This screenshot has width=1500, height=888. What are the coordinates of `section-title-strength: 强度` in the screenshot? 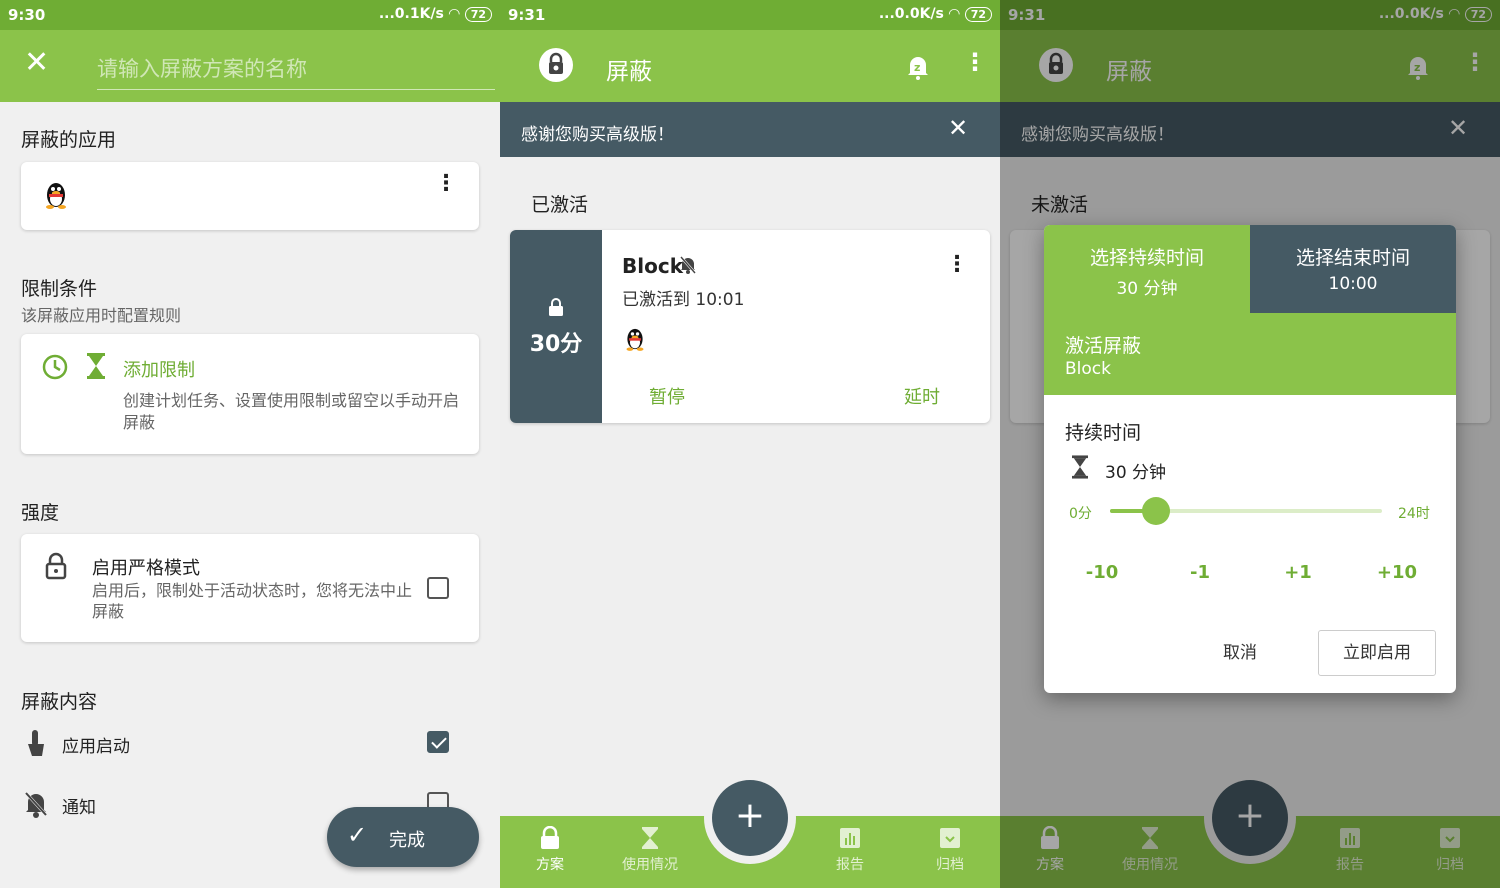 It's located at (40, 513).